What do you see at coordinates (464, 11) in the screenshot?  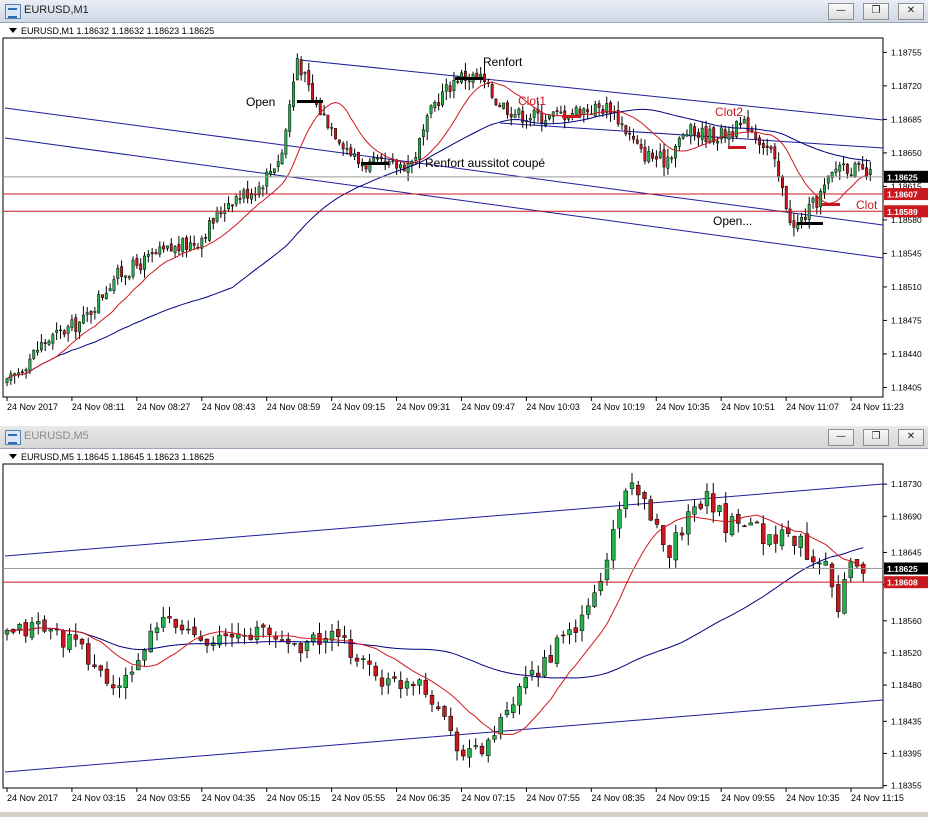 I see `window-titlebar-m1: EURUSD,M1 — ❐ ✕` at bounding box center [464, 11].